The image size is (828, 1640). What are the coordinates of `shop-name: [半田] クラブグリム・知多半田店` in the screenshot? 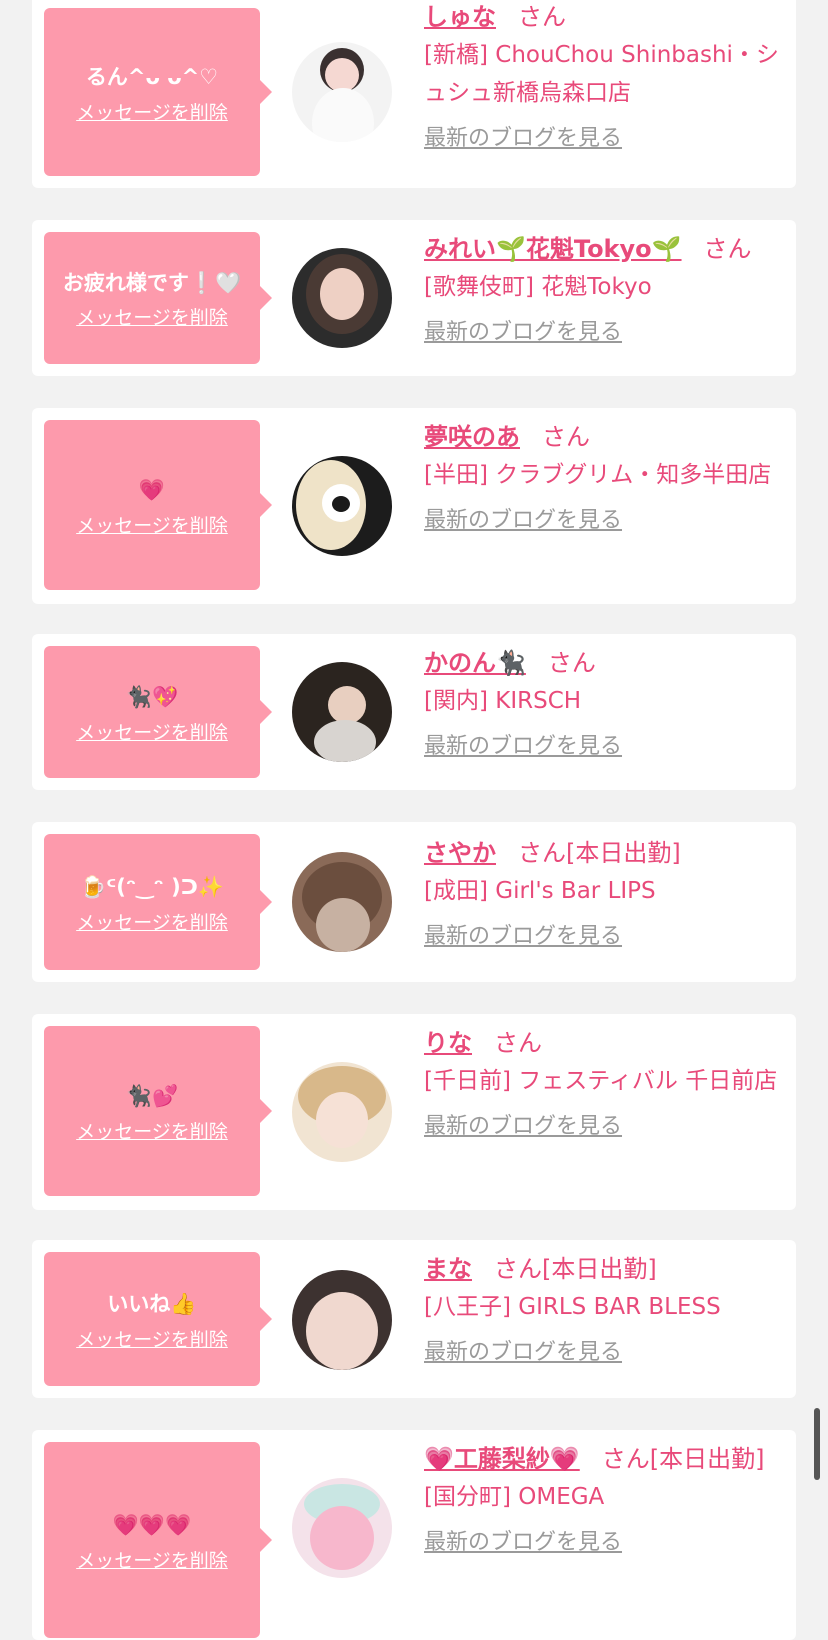 It's located at (598, 475).